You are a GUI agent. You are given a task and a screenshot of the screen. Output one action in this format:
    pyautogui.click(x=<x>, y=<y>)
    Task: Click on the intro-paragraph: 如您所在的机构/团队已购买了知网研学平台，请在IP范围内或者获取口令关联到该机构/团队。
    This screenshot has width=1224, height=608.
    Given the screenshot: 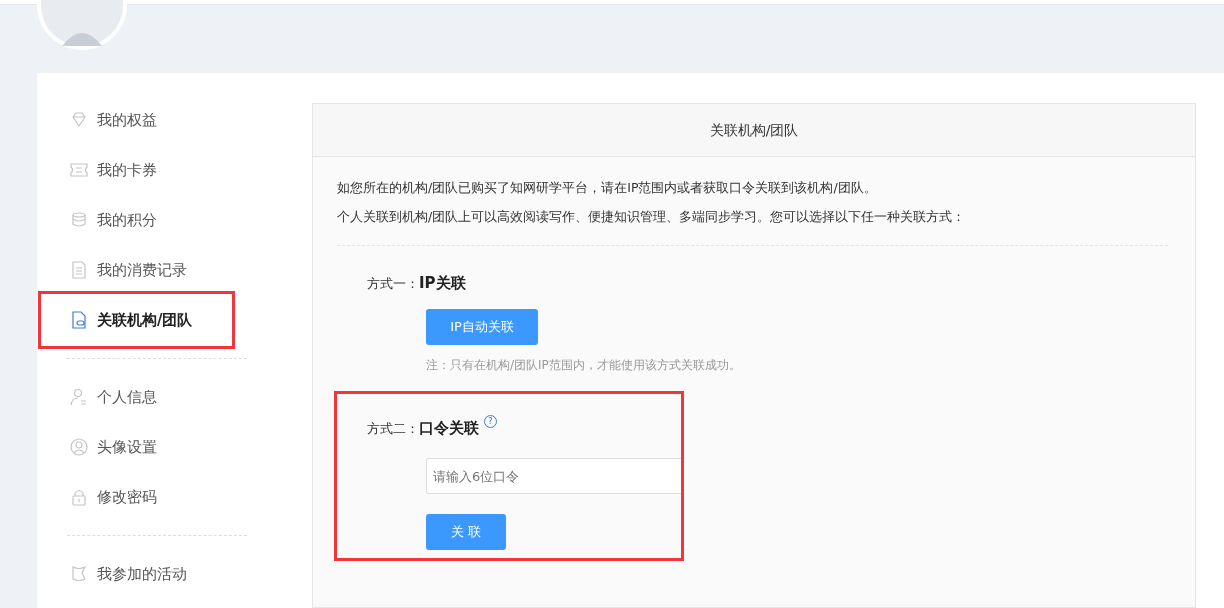 What is the action you would take?
    pyautogui.click(x=607, y=187)
    